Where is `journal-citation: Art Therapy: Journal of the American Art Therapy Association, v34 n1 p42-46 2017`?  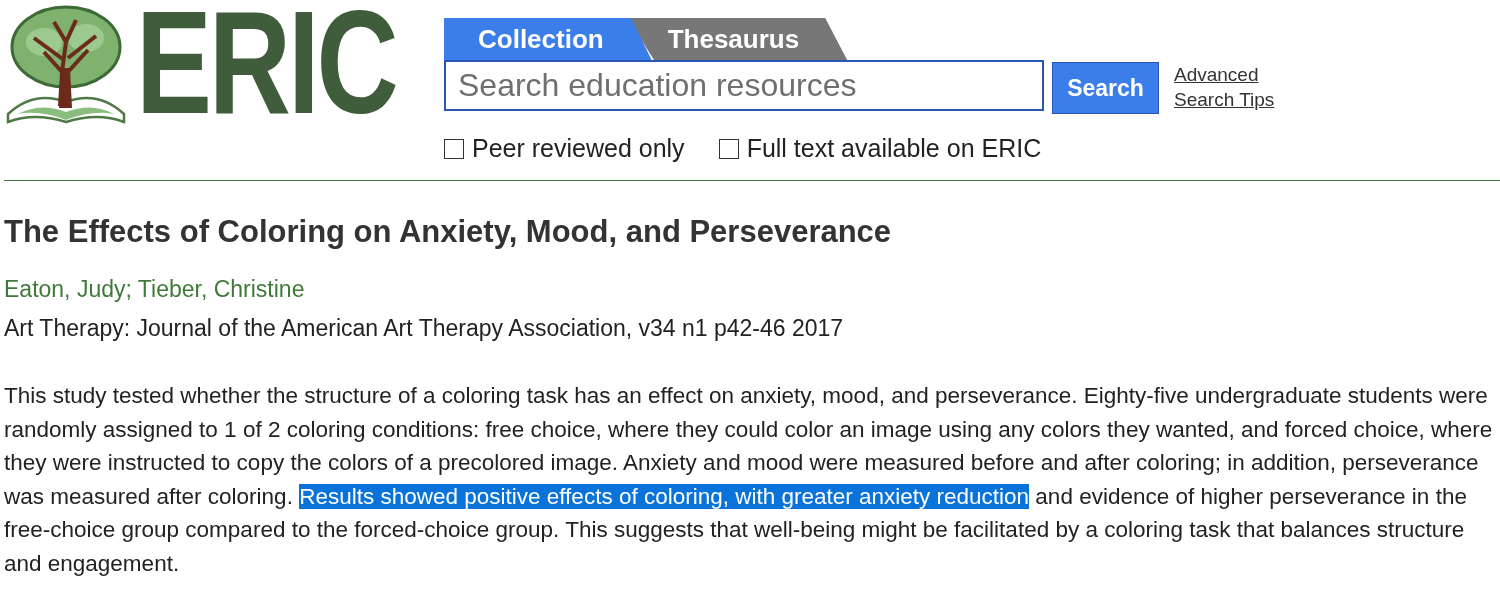
journal-citation: Art Therapy: Journal of the American Art Therapy Association, v34 n1 p42-46 2017 is located at coordinates (424, 328).